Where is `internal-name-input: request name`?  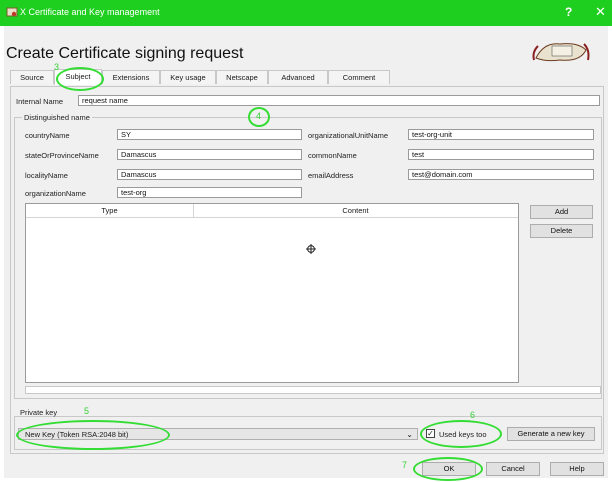 internal-name-input: request name is located at coordinates (339, 100).